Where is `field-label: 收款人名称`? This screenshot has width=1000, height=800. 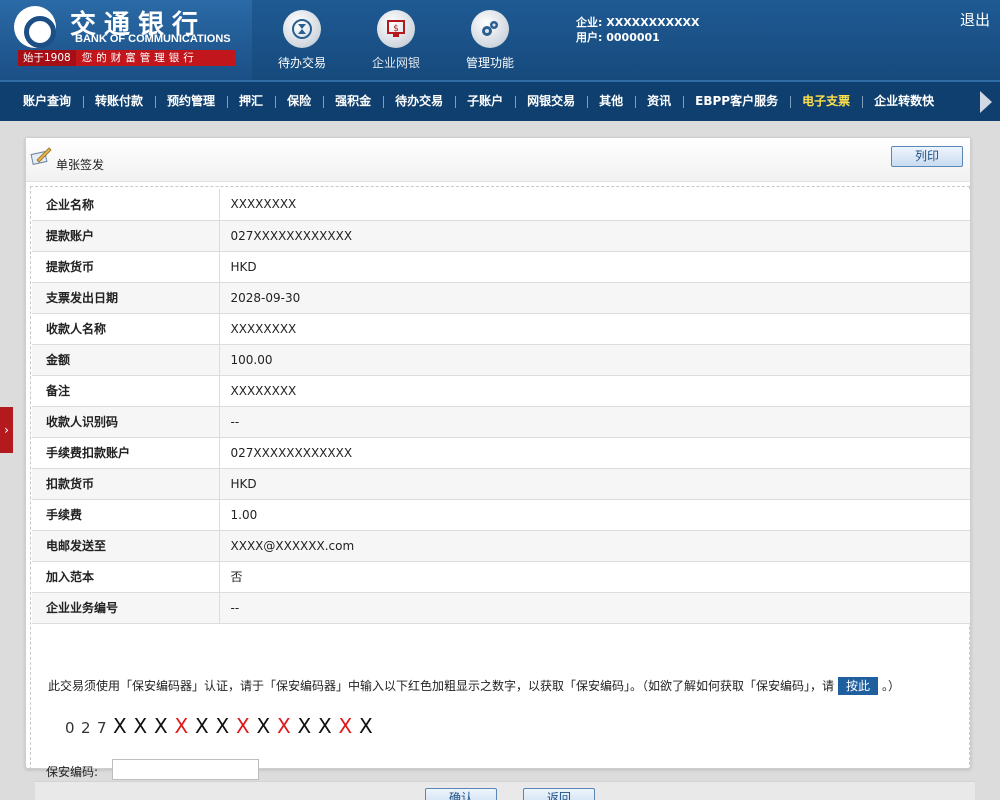
field-label: 收款人名称 is located at coordinates (126, 329).